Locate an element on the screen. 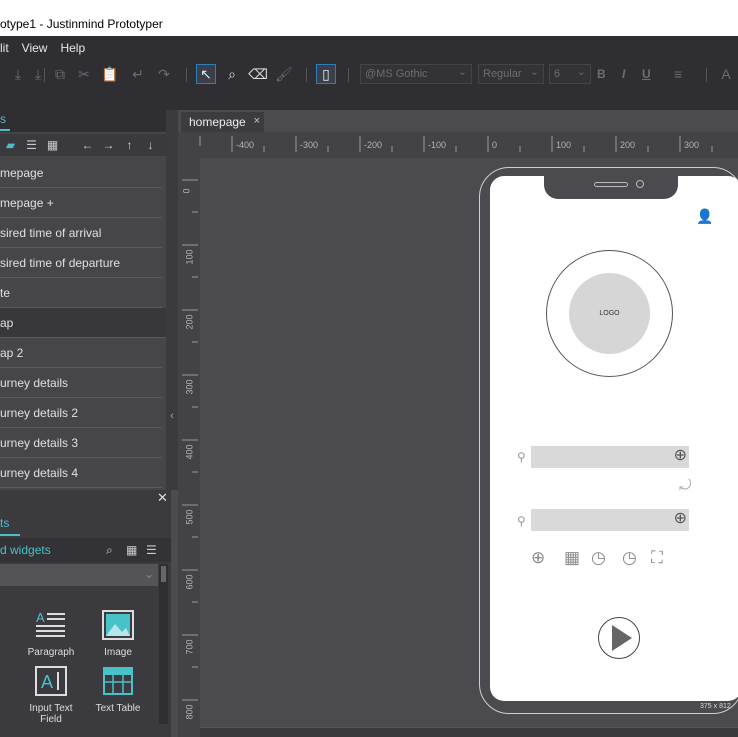  search-icon: ⌕ is located at coordinates (109, 550).